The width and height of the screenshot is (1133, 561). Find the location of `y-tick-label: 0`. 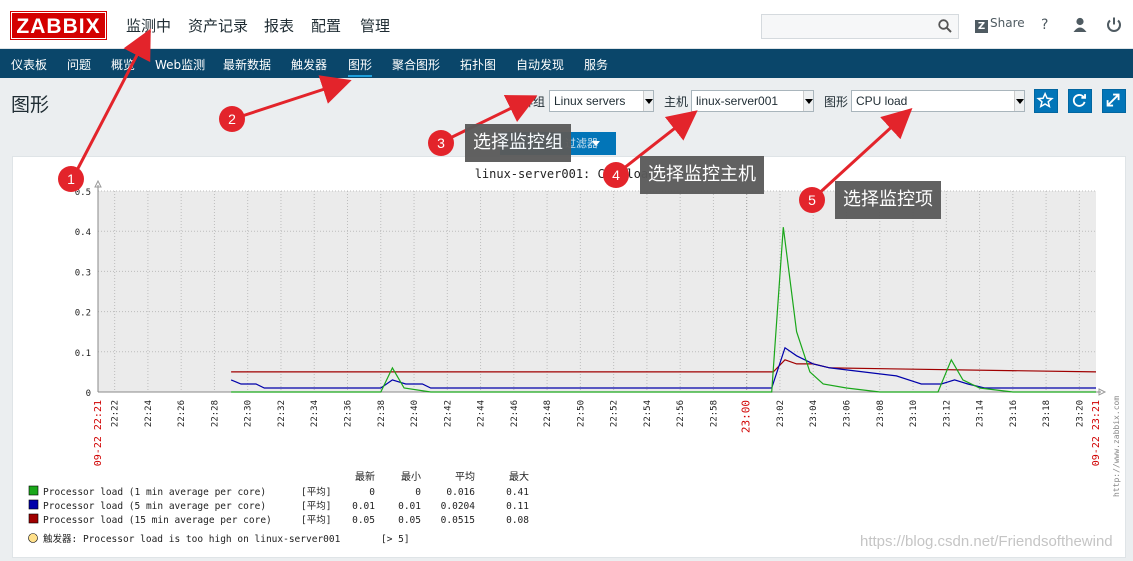

y-tick-label: 0 is located at coordinates (88, 394).